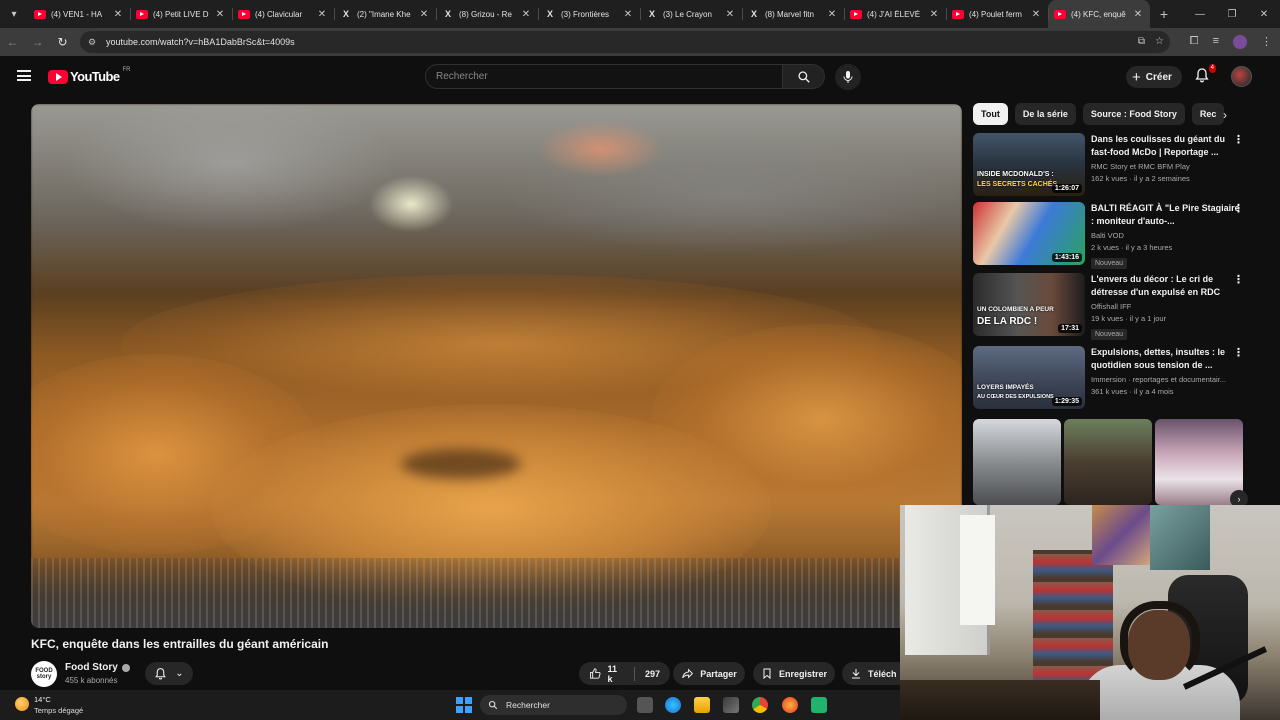  What do you see at coordinates (1216, 42) in the screenshot?
I see `media-control-icon: ≡` at bounding box center [1216, 42].